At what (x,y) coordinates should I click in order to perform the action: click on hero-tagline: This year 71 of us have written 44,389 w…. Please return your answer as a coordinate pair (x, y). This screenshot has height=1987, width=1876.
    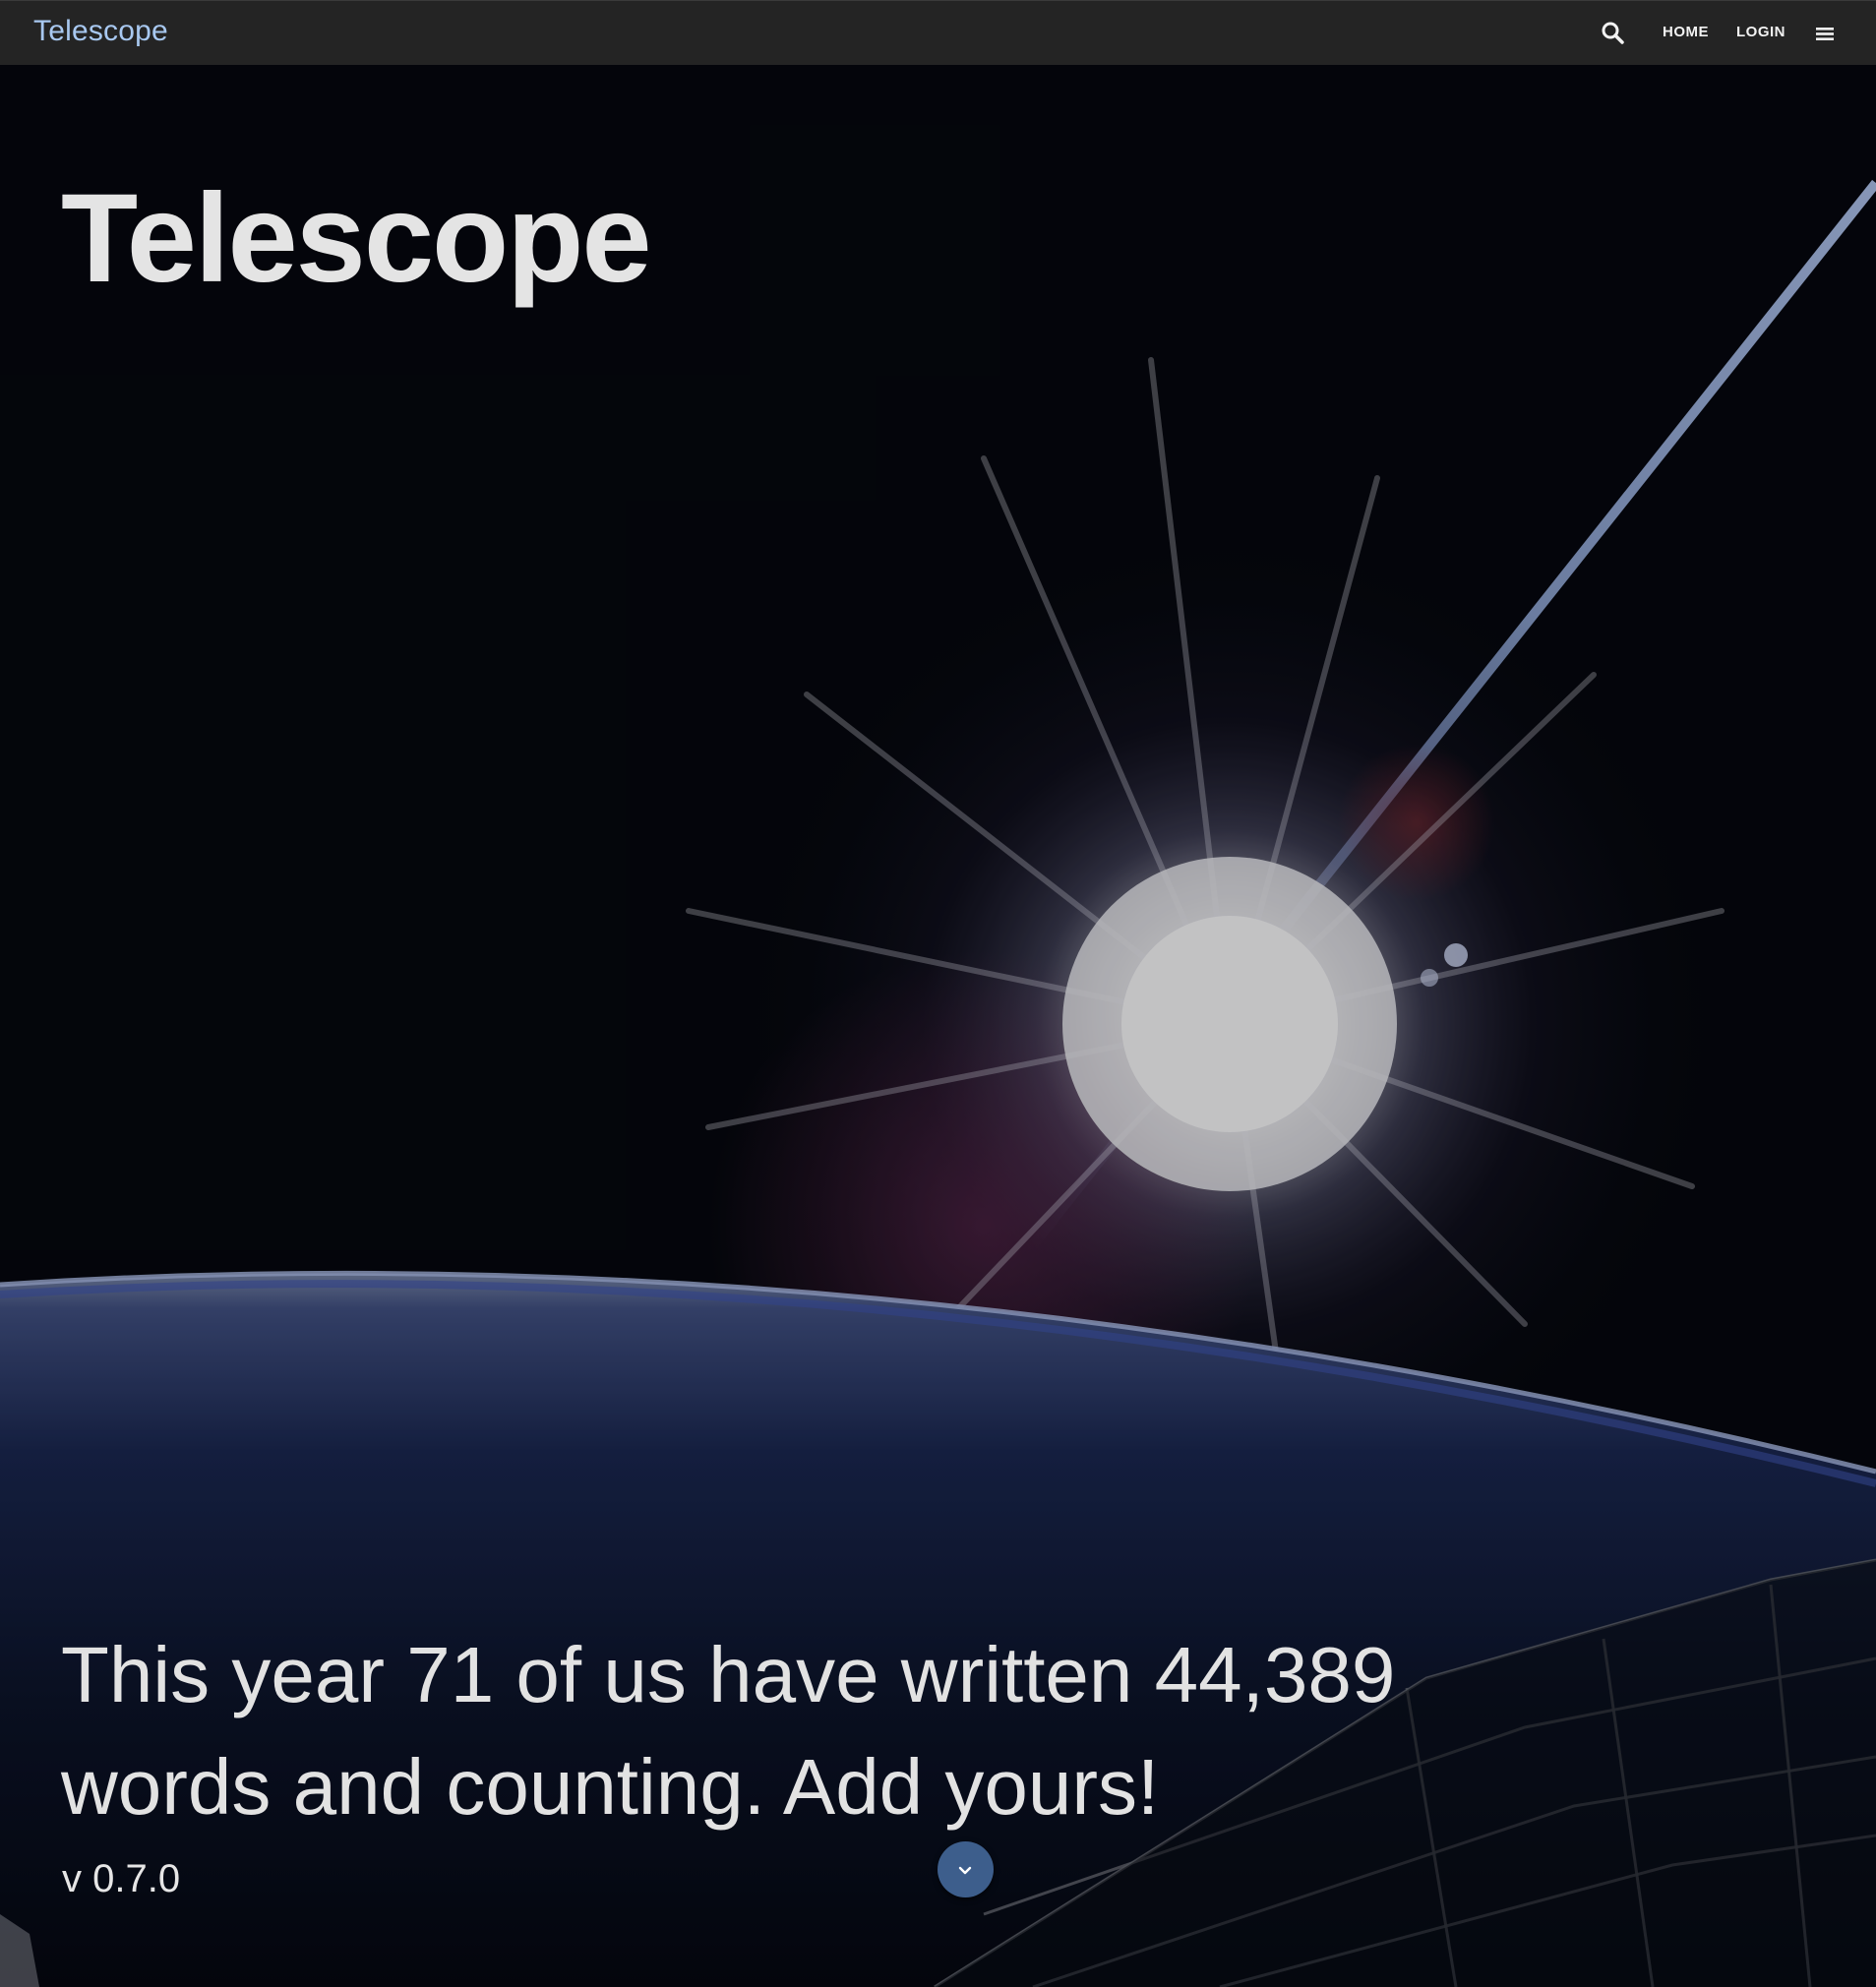
    Looking at the image, I should click on (728, 1731).